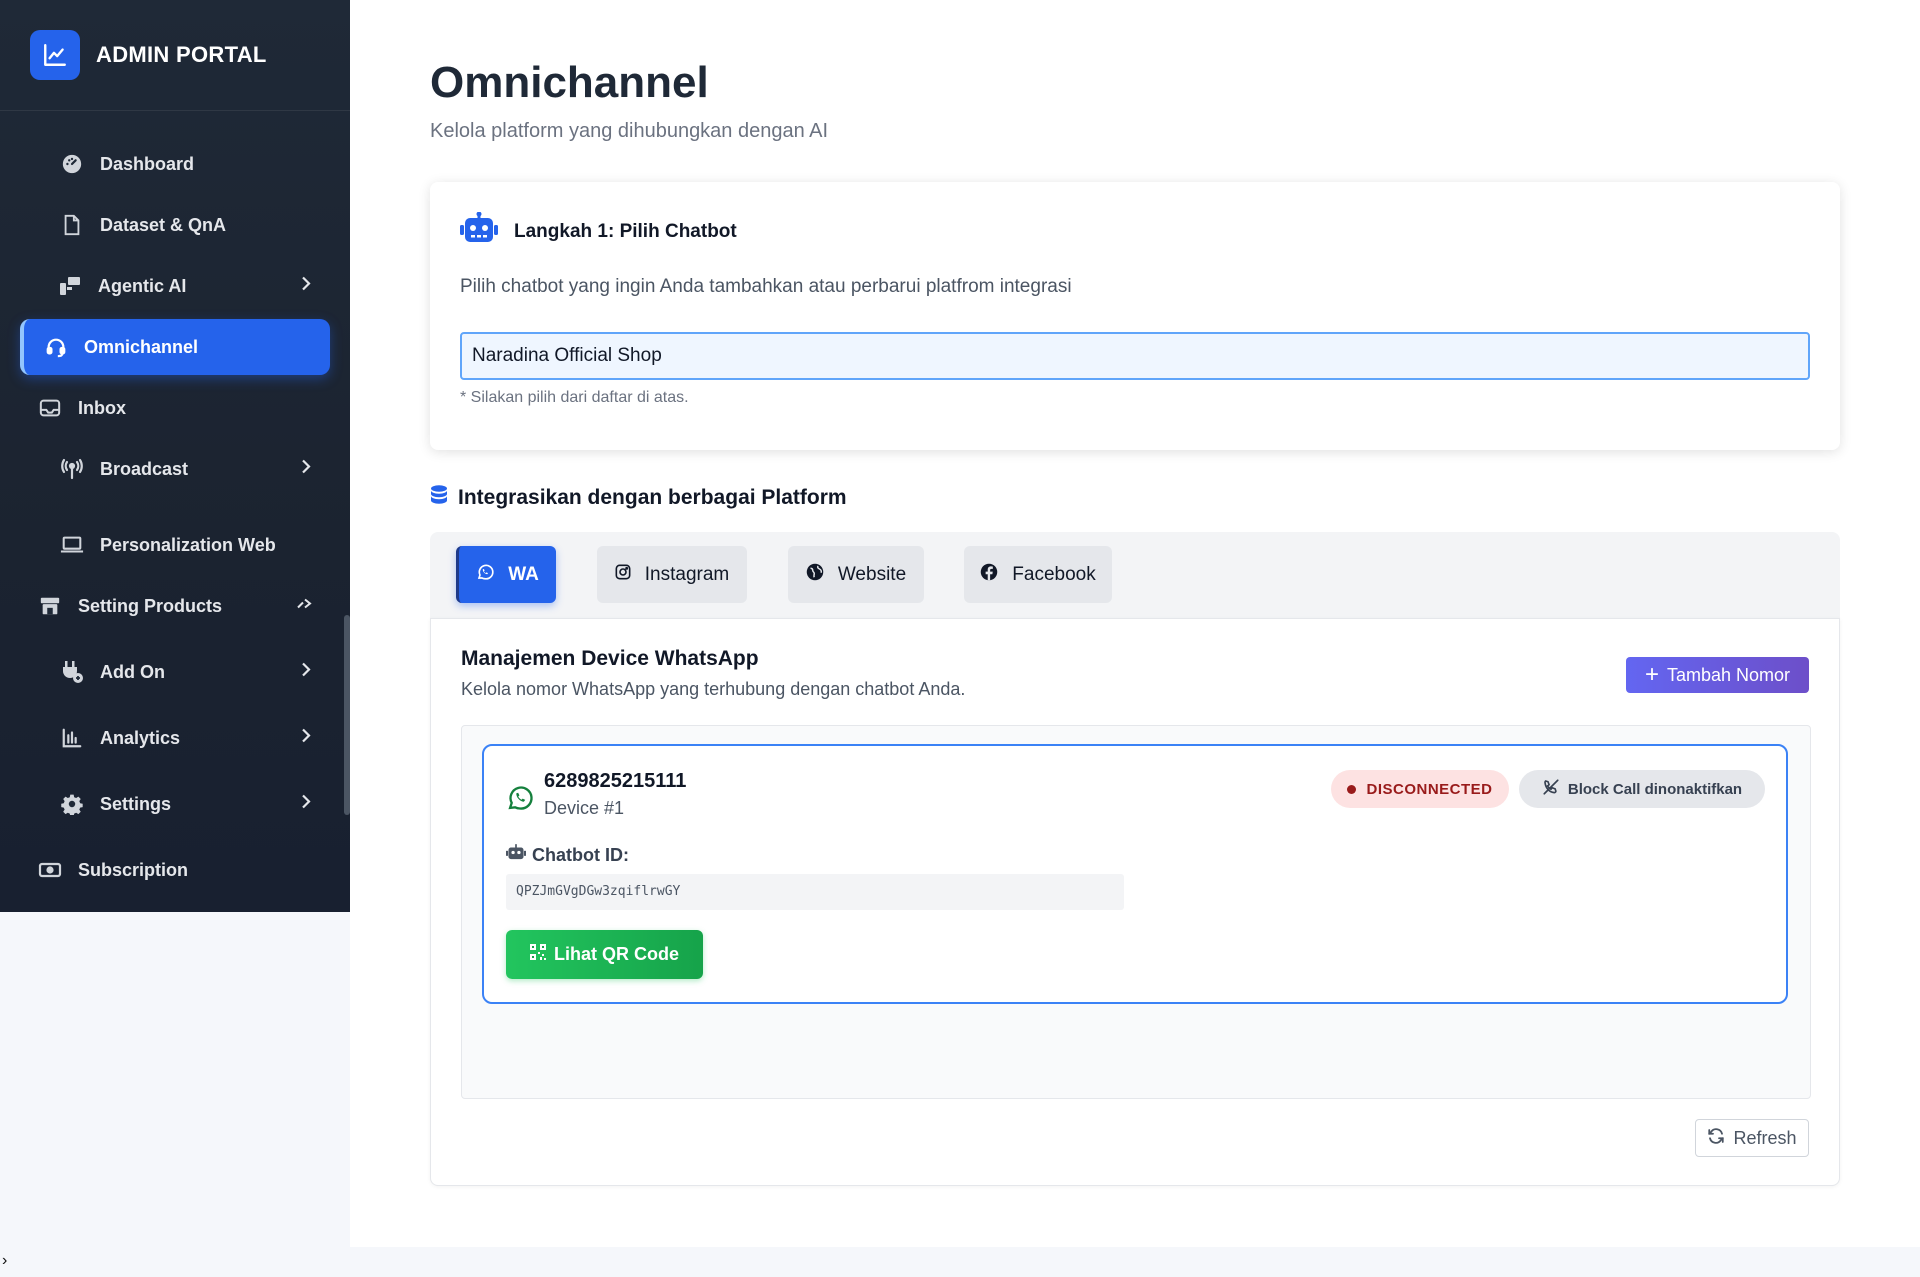 This screenshot has width=1920, height=1277. I want to click on globe-icon, so click(815, 575).